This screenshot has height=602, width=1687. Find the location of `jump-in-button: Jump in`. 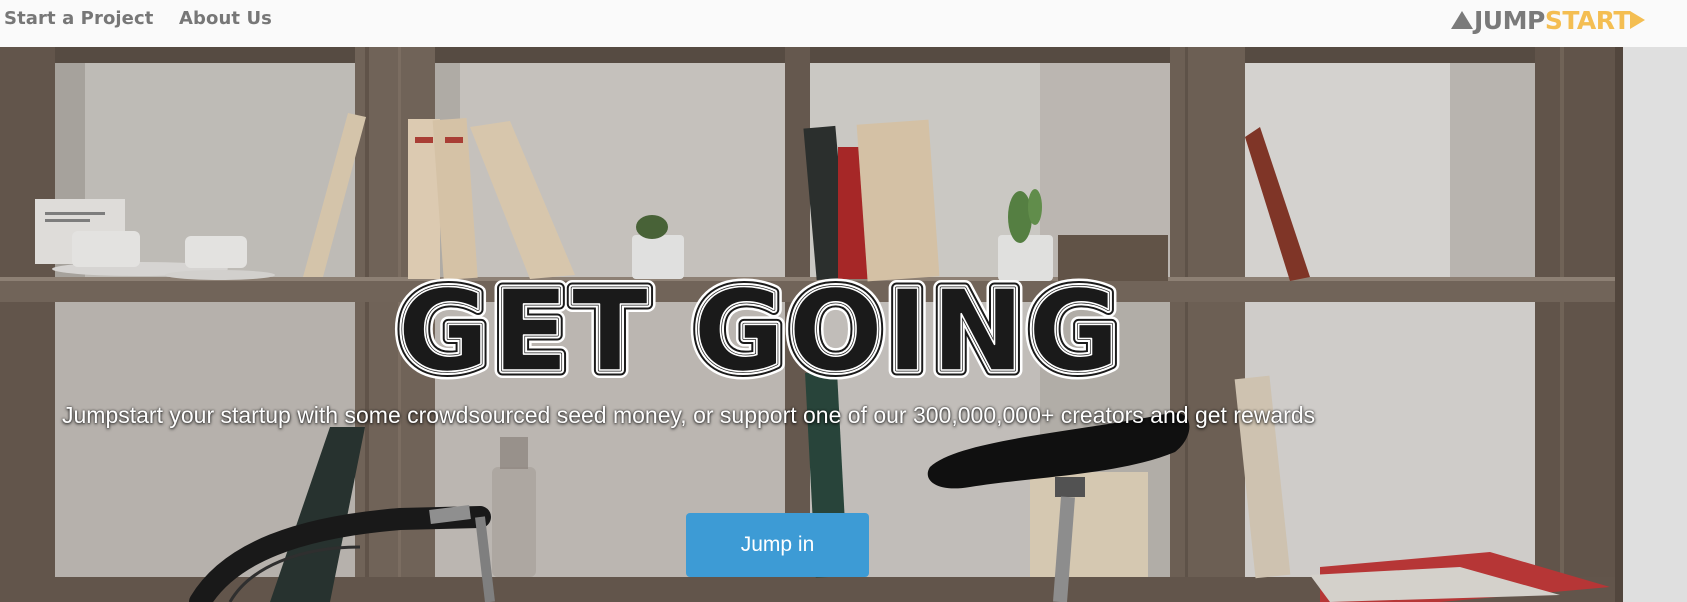

jump-in-button: Jump in is located at coordinates (777, 545).